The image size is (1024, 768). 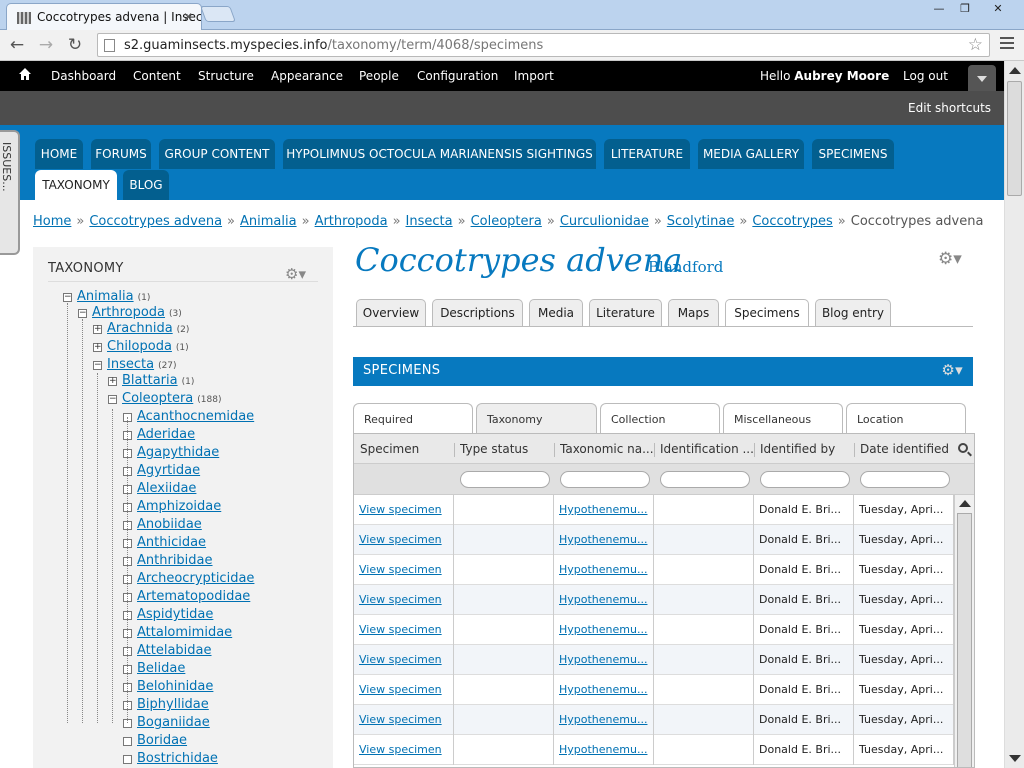 I want to click on field-tab-taxonomy: Taxonomy, so click(x=536, y=418).